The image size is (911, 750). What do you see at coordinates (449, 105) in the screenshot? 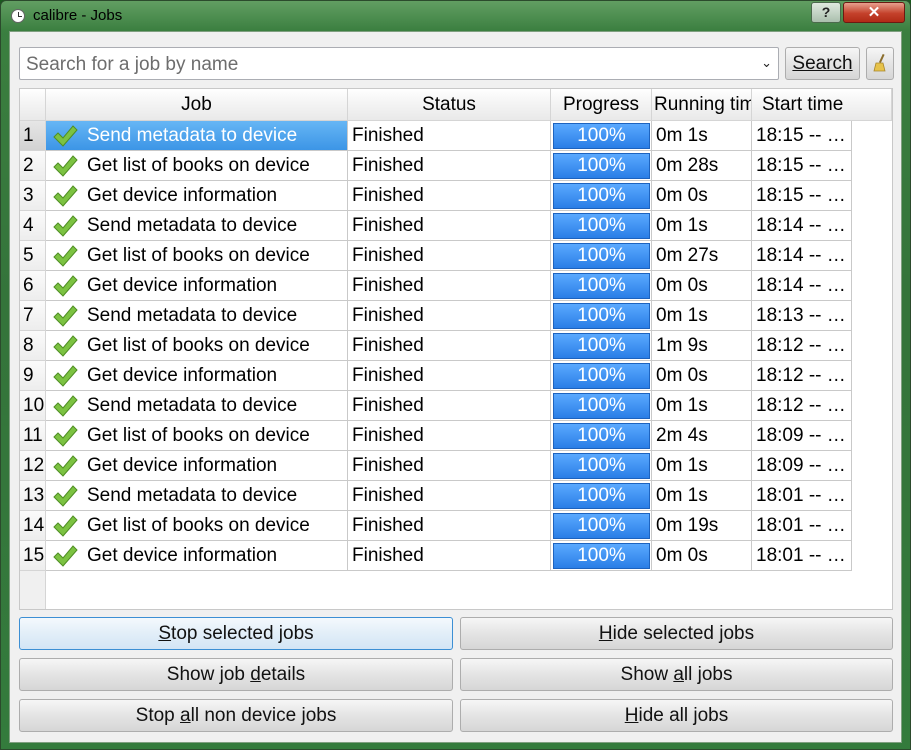
I see `column-header-status: Status` at bounding box center [449, 105].